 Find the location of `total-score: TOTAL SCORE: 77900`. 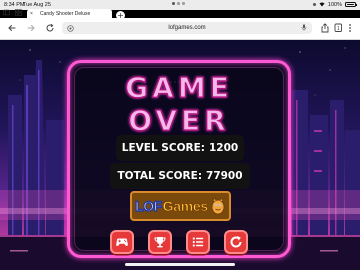

total-score: TOTAL SCORE: 77900 is located at coordinates (180, 176).